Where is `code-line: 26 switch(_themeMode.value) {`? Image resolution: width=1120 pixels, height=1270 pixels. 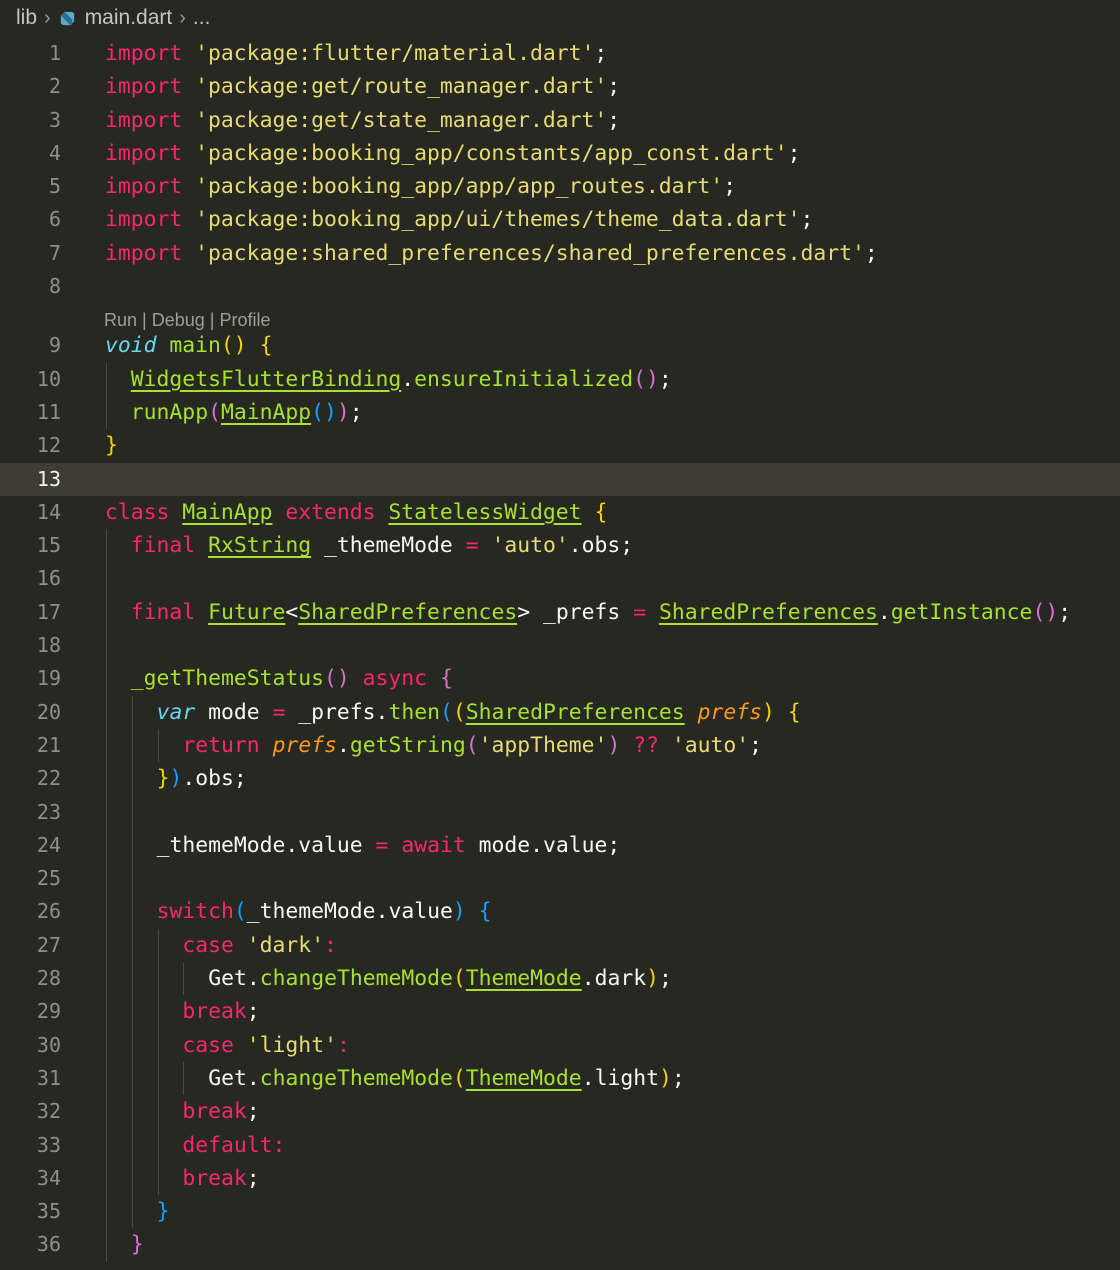
code-line: 26 switch(_themeMode.value) { is located at coordinates (560, 912).